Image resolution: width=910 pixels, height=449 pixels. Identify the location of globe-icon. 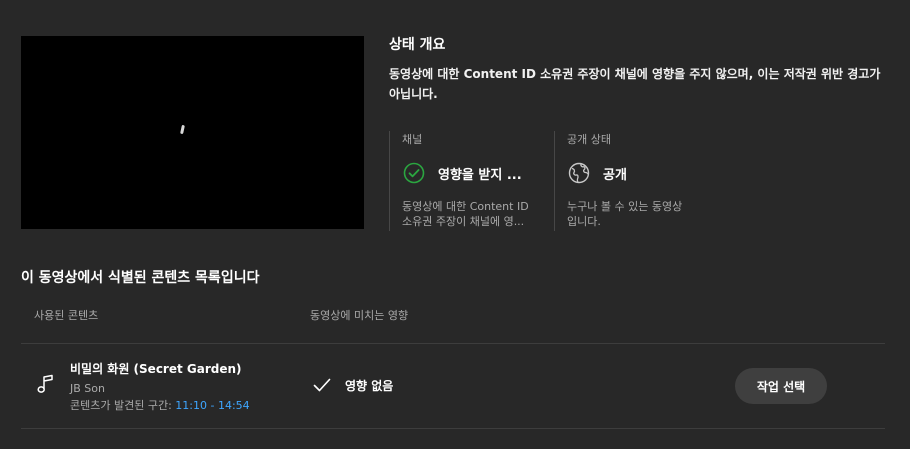
(579, 173).